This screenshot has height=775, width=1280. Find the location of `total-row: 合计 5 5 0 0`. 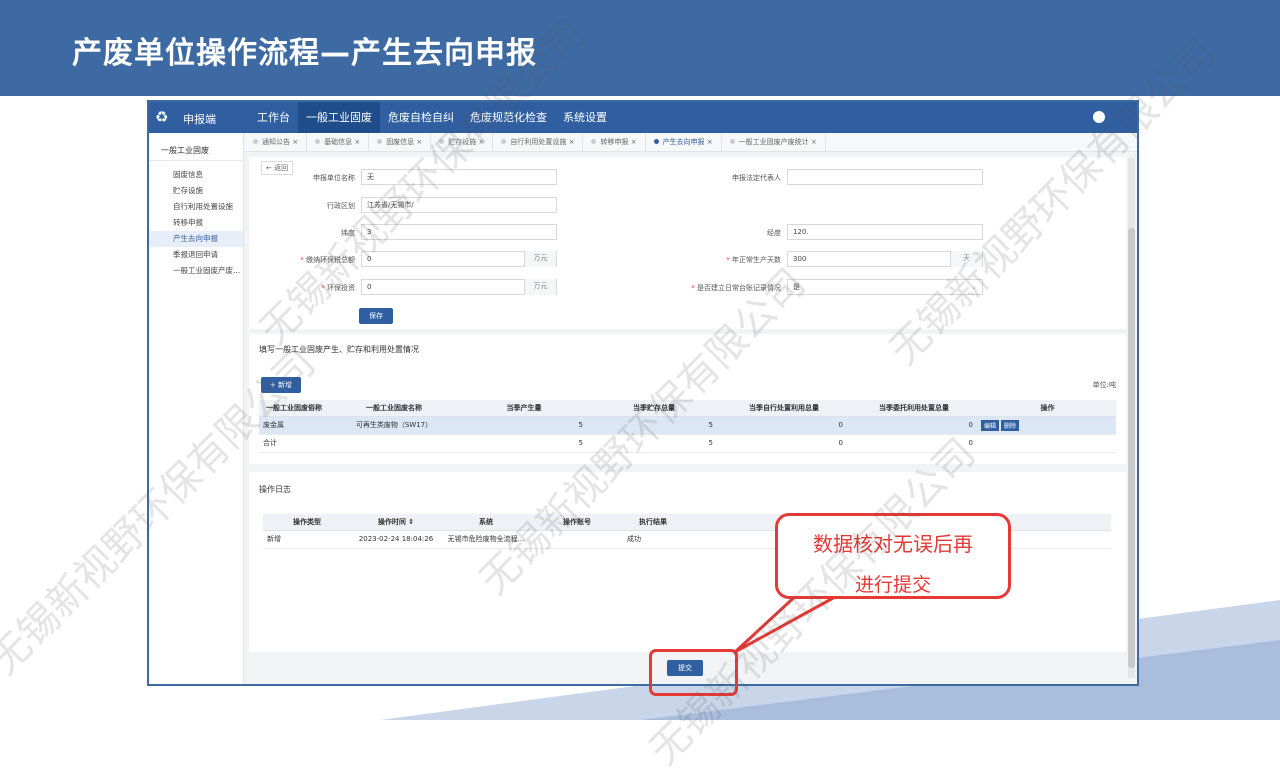

total-row: 合计 5 5 0 0 is located at coordinates (687, 443).